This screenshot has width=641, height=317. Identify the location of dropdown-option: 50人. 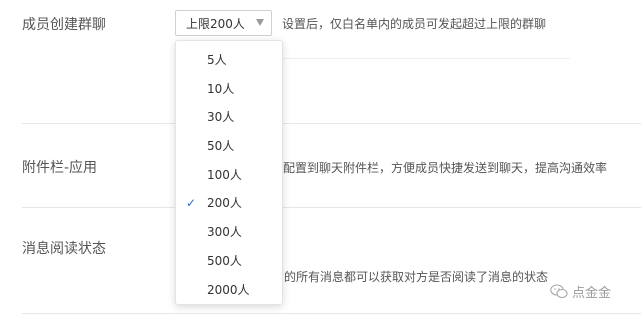
(229, 146).